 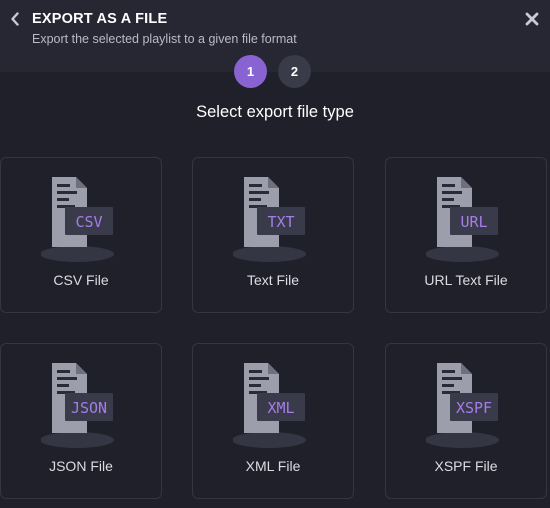 What do you see at coordinates (466, 466) in the screenshot?
I see `file-type-label: XSPF File` at bounding box center [466, 466].